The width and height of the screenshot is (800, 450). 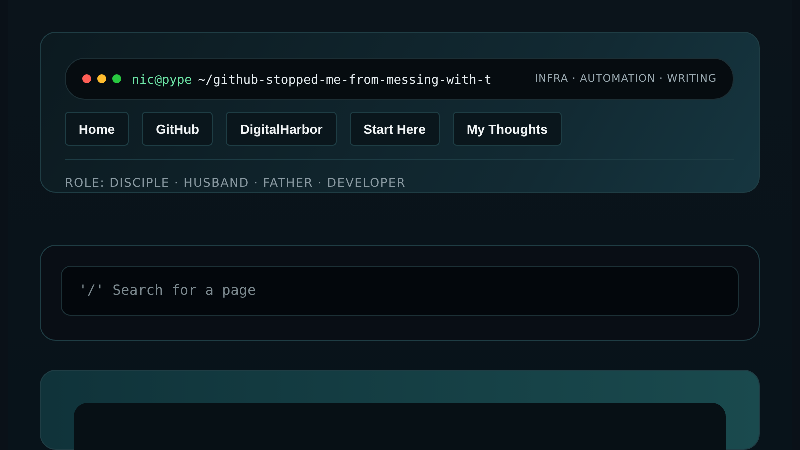 I want to click on window-dots-icon, so click(x=102, y=79).